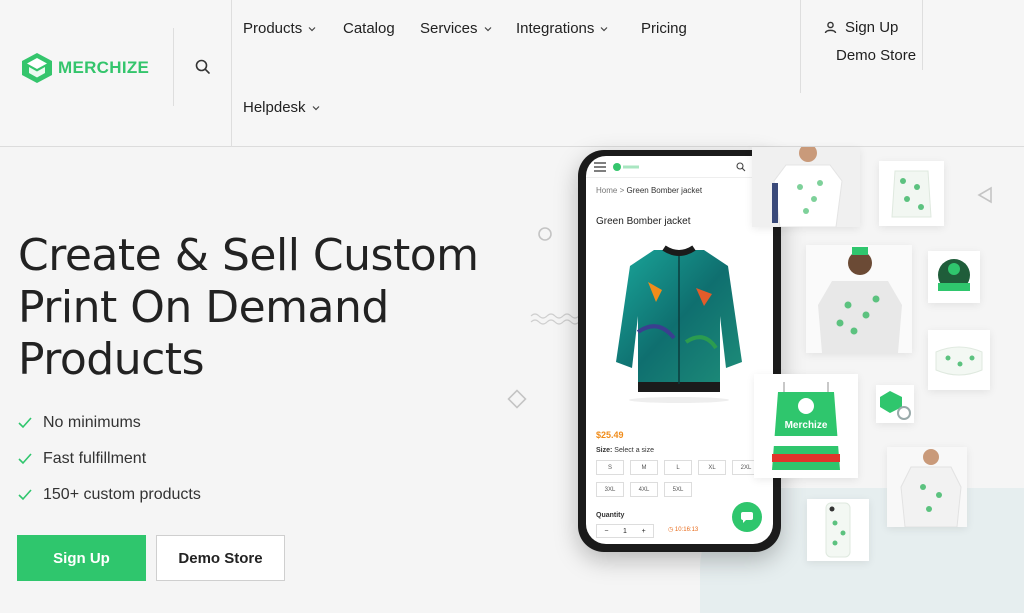 The width and height of the screenshot is (1024, 613). I want to click on size-option: L, so click(678, 467).